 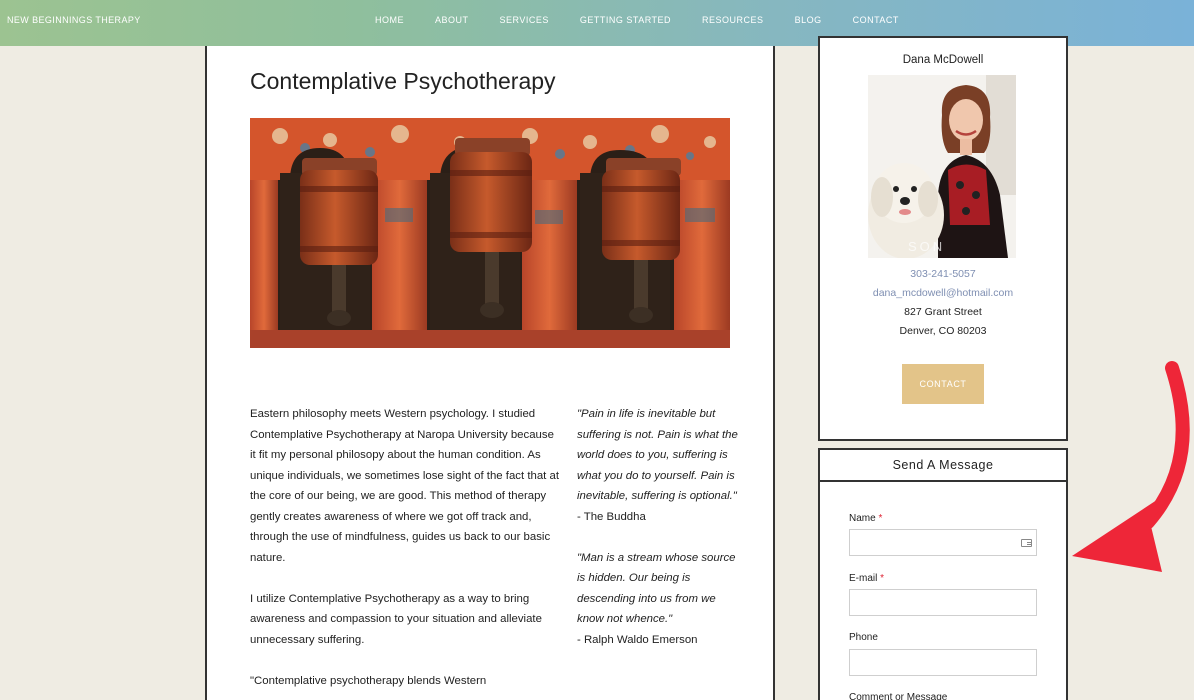 What do you see at coordinates (866, 518) in the screenshot?
I see `name-label: Name *` at bounding box center [866, 518].